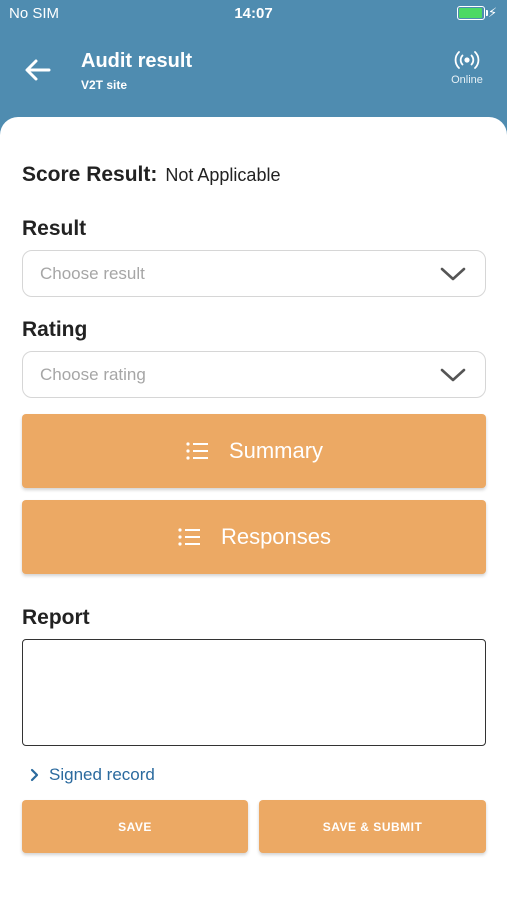 The height and width of the screenshot is (900, 507). What do you see at coordinates (467, 60) in the screenshot?
I see `broadcast-icon` at bounding box center [467, 60].